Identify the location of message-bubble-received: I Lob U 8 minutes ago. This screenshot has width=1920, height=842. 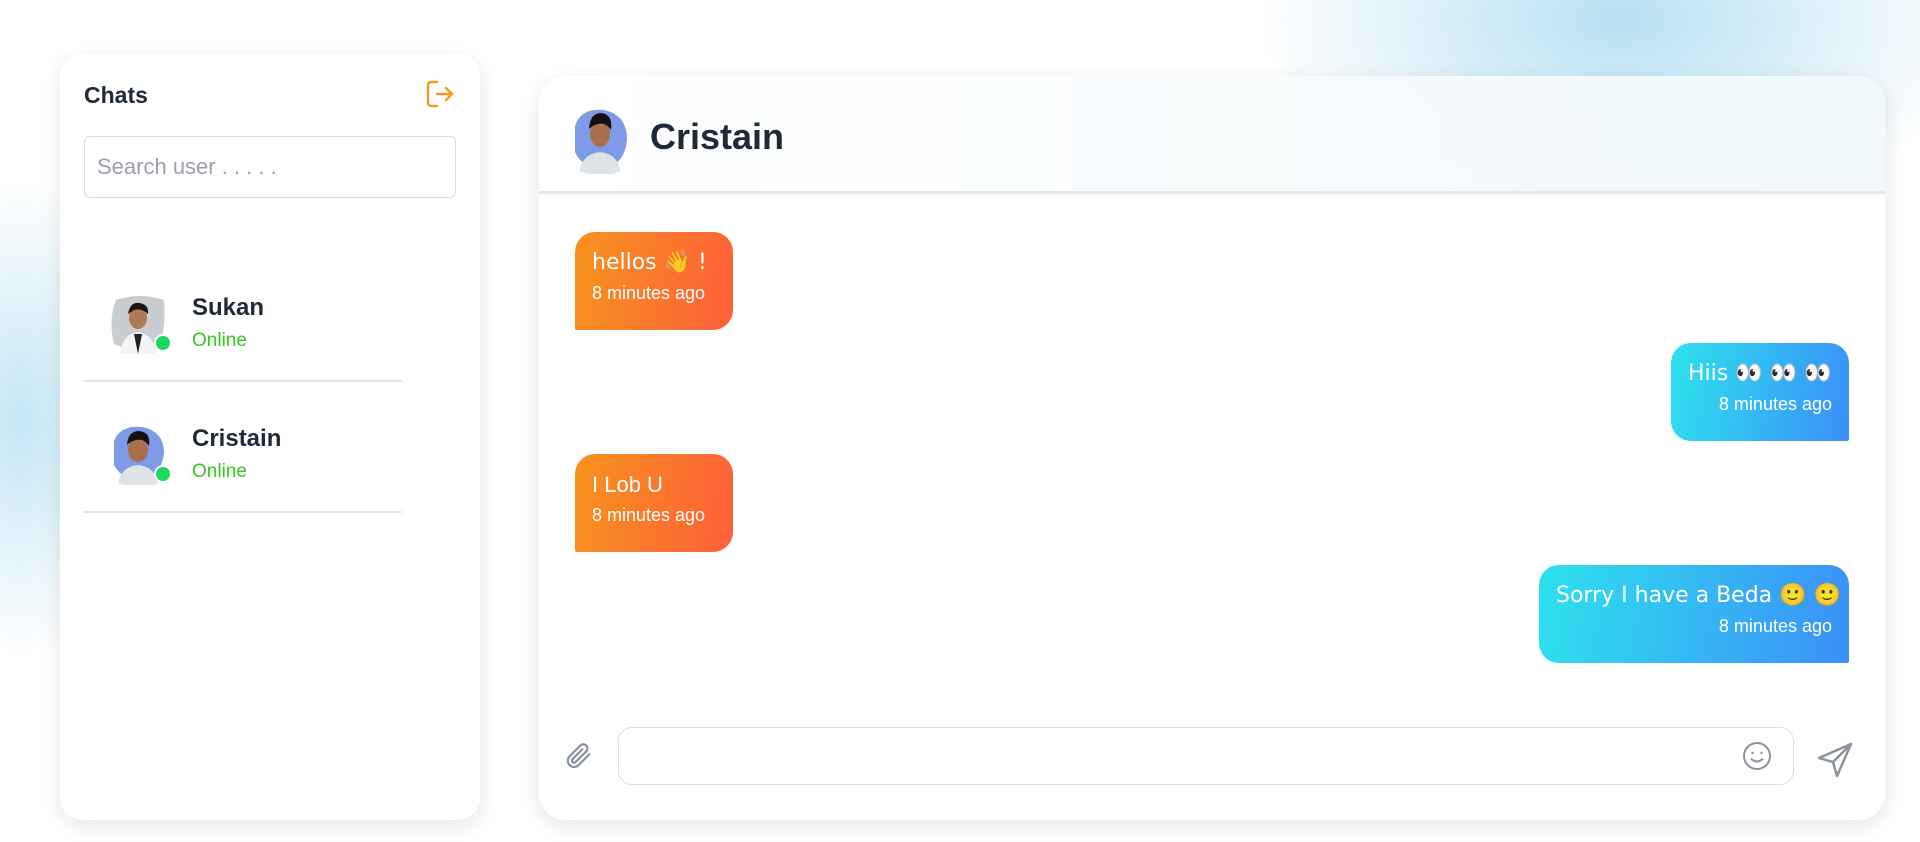
(654, 503).